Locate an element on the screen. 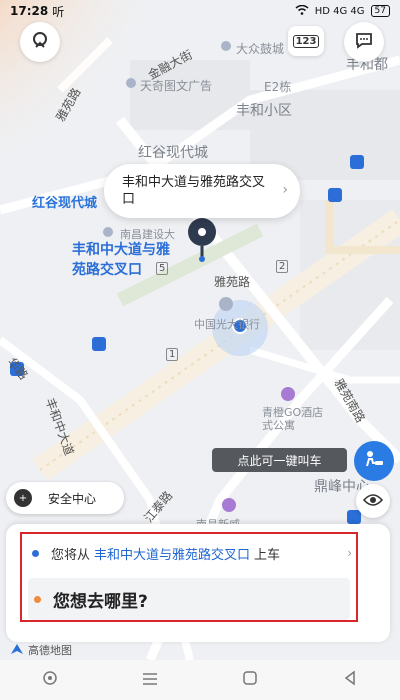 Image resolution: width=400 pixels, height=700 pixels. car-hail-icon is located at coordinates (374, 461).